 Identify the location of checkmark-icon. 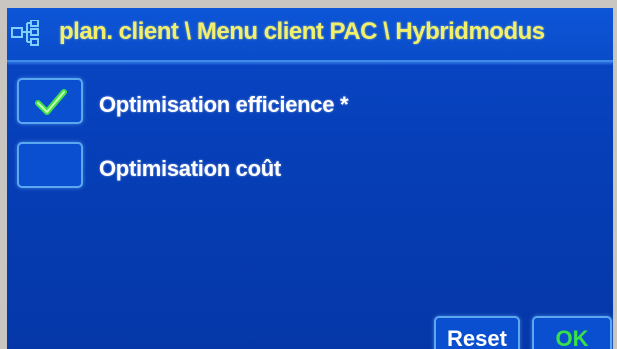
(51, 102).